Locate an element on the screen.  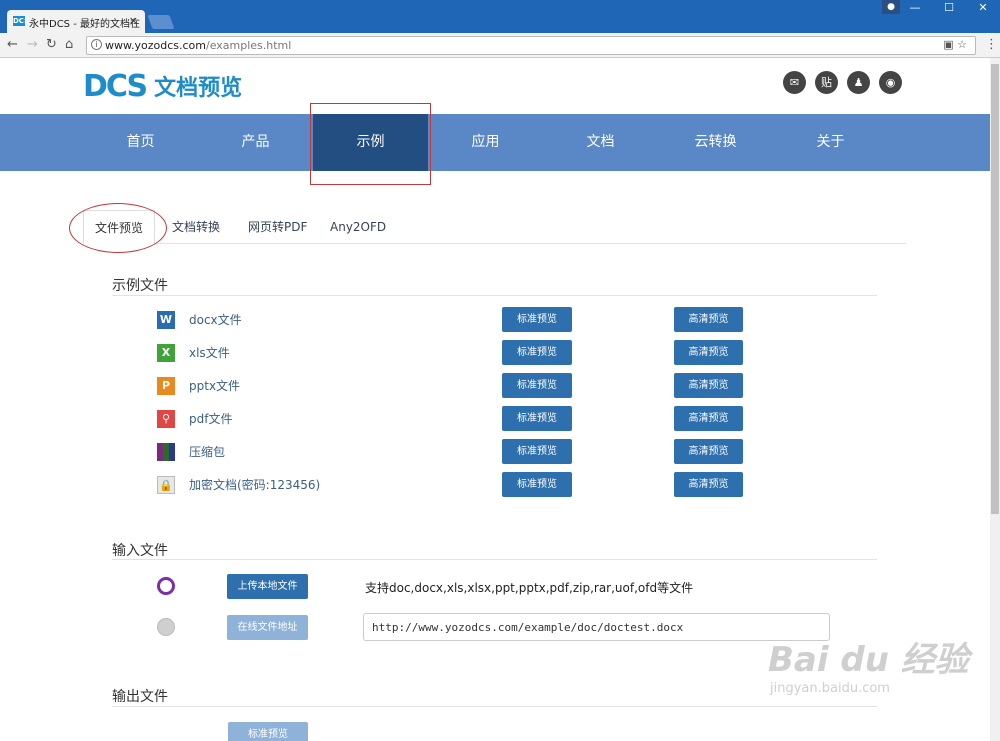
translate-icon: ▣ is located at coordinates (948, 44).